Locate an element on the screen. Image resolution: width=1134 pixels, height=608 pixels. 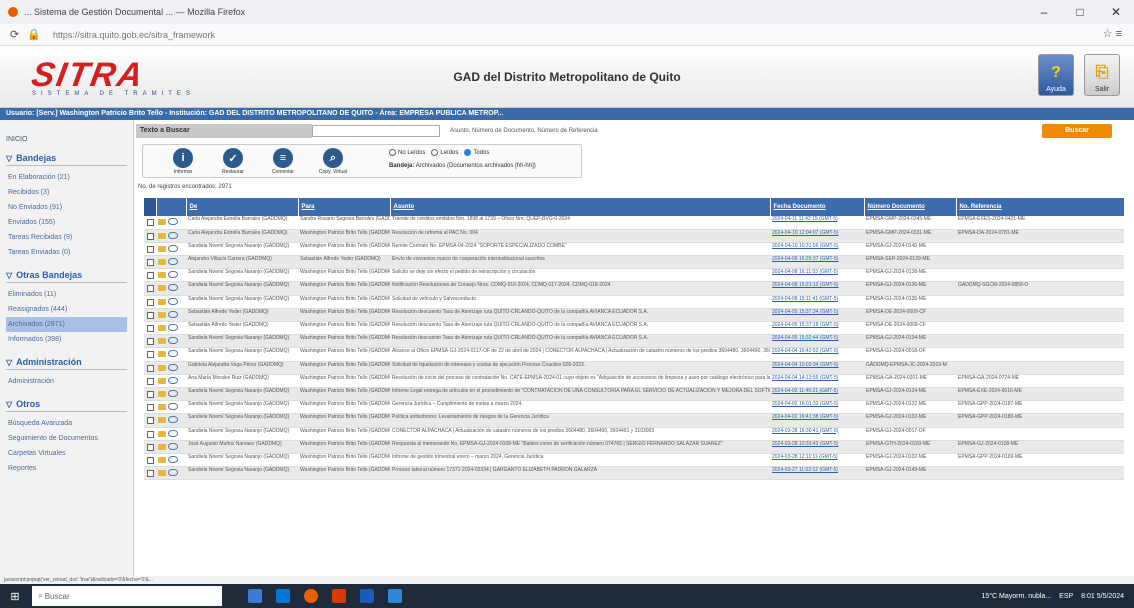
word-icon is located at coordinates (367, 596).